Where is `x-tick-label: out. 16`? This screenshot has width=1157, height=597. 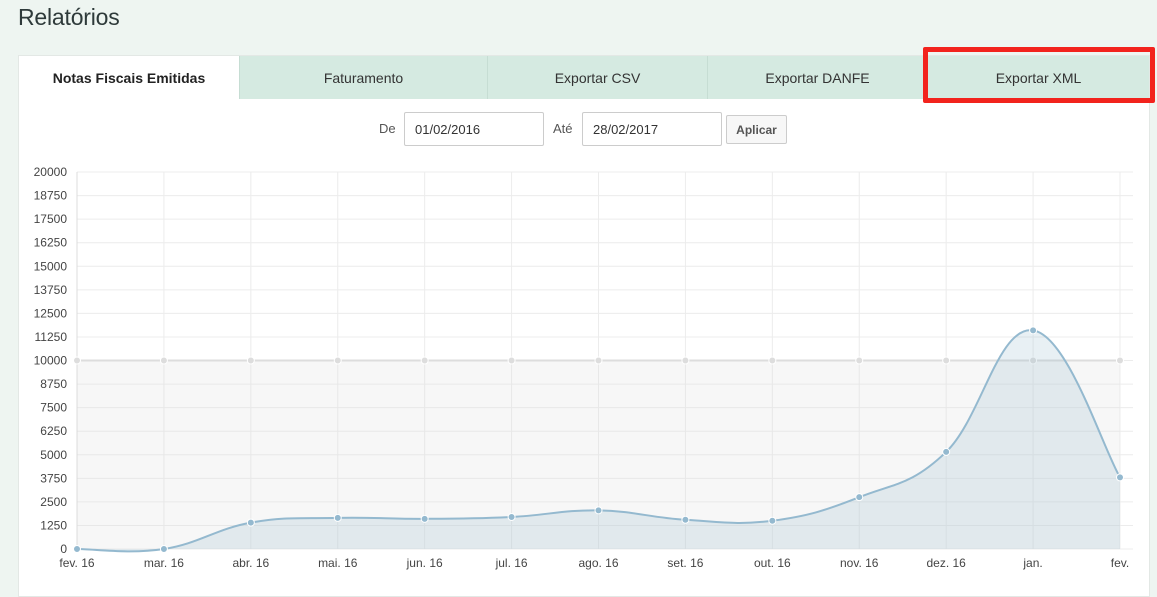 x-tick-label: out. 16 is located at coordinates (772, 563).